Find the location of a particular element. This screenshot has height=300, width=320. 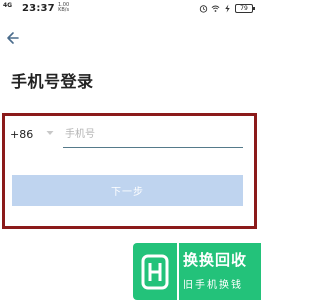

page-title: 手机号登录 is located at coordinates (52, 81).